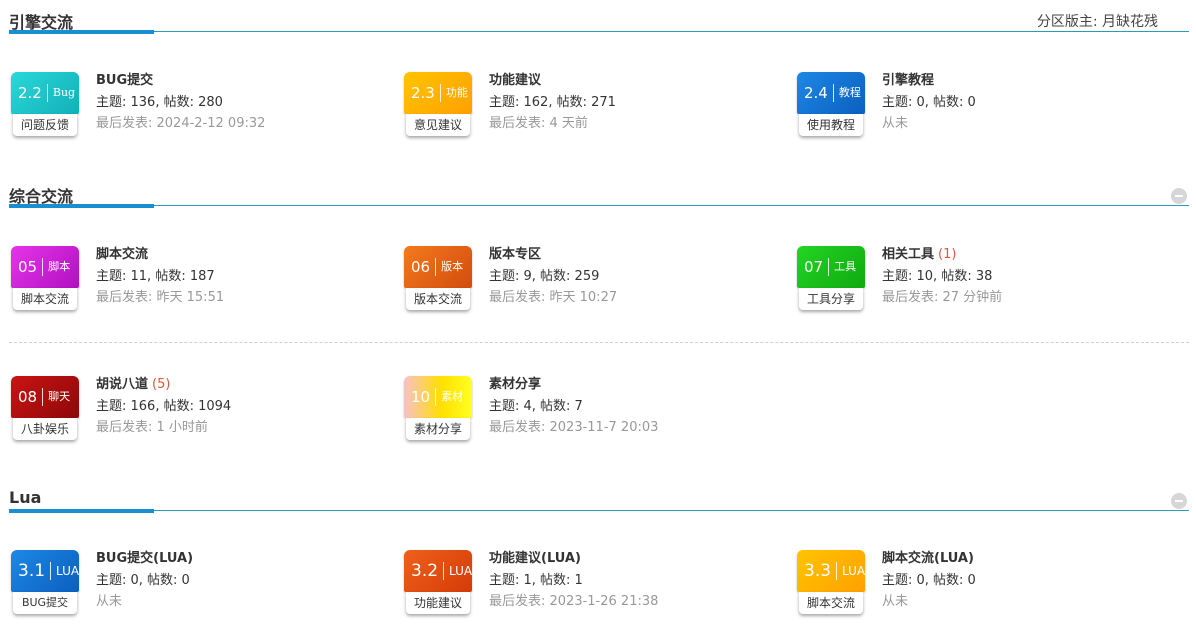 The height and width of the screenshot is (631, 1196). Describe the element at coordinates (573, 386) in the screenshot. I see `forum-name-link: 素材分享` at that location.